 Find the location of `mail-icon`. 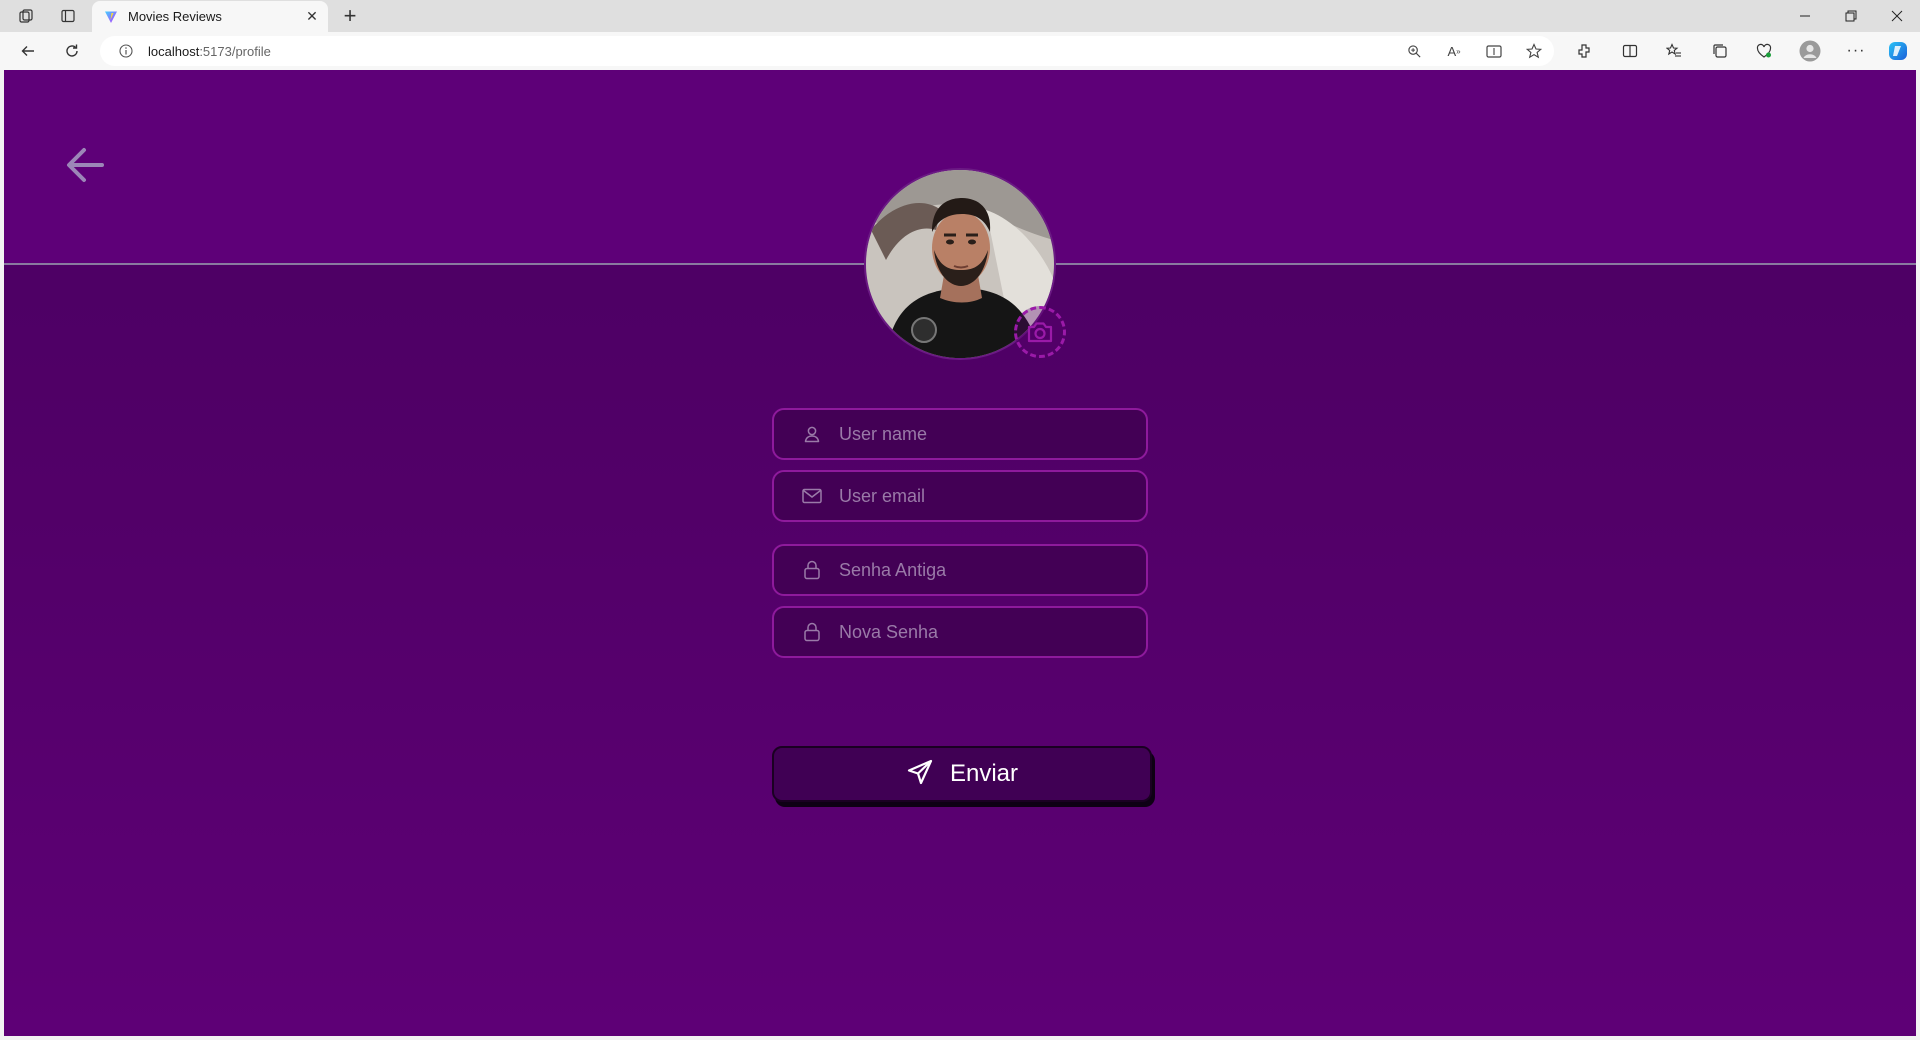

mail-icon is located at coordinates (812, 496).